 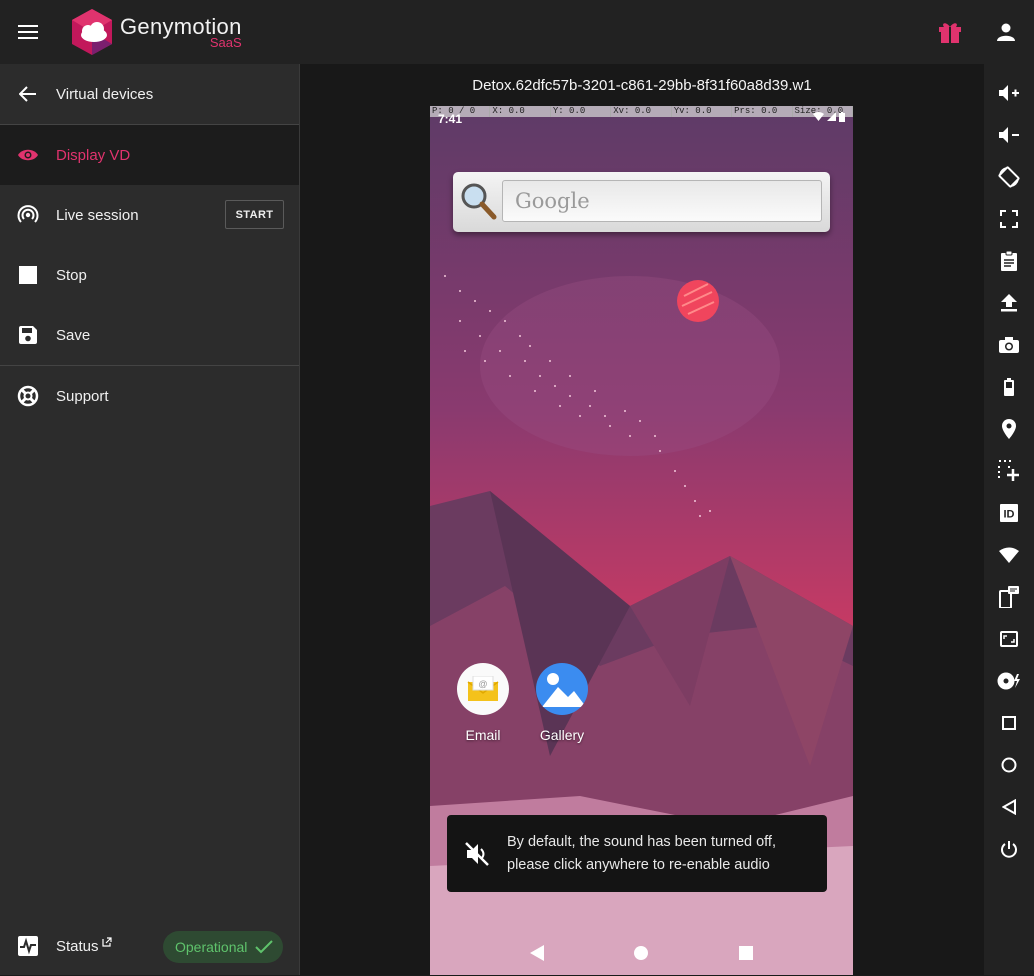 I want to click on upload-icon, so click(x=1009, y=303).